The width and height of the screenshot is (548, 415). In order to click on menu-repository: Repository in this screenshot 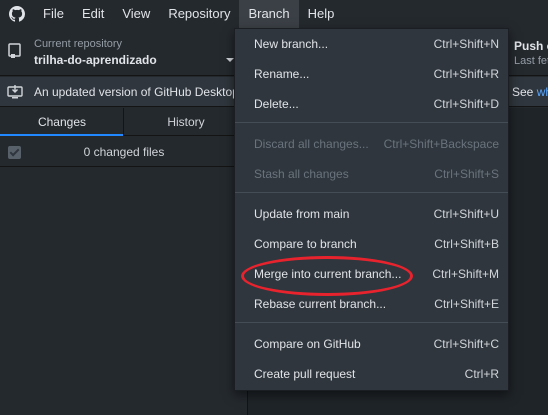, I will do `click(199, 14)`.